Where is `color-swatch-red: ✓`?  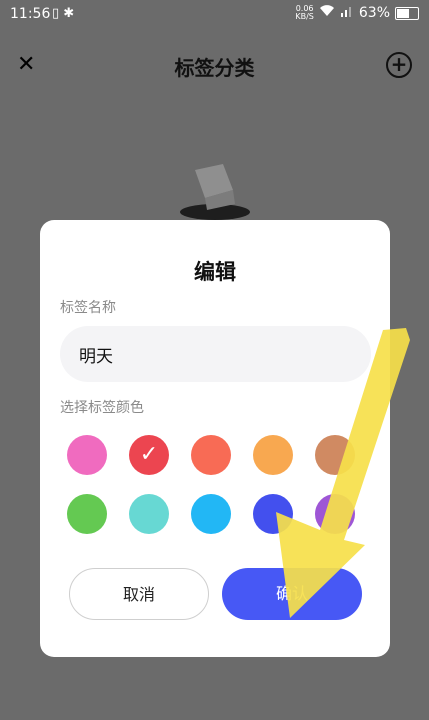
color-swatch-red: ✓ is located at coordinates (149, 455).